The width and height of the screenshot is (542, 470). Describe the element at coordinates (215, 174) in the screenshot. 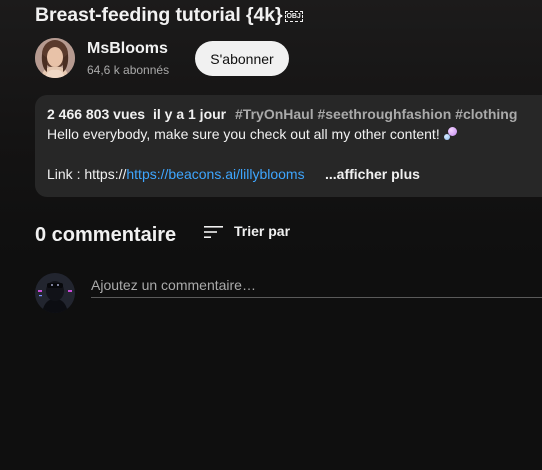

I see `description-link: https://beacons.ai/lillyblooms` at that location.